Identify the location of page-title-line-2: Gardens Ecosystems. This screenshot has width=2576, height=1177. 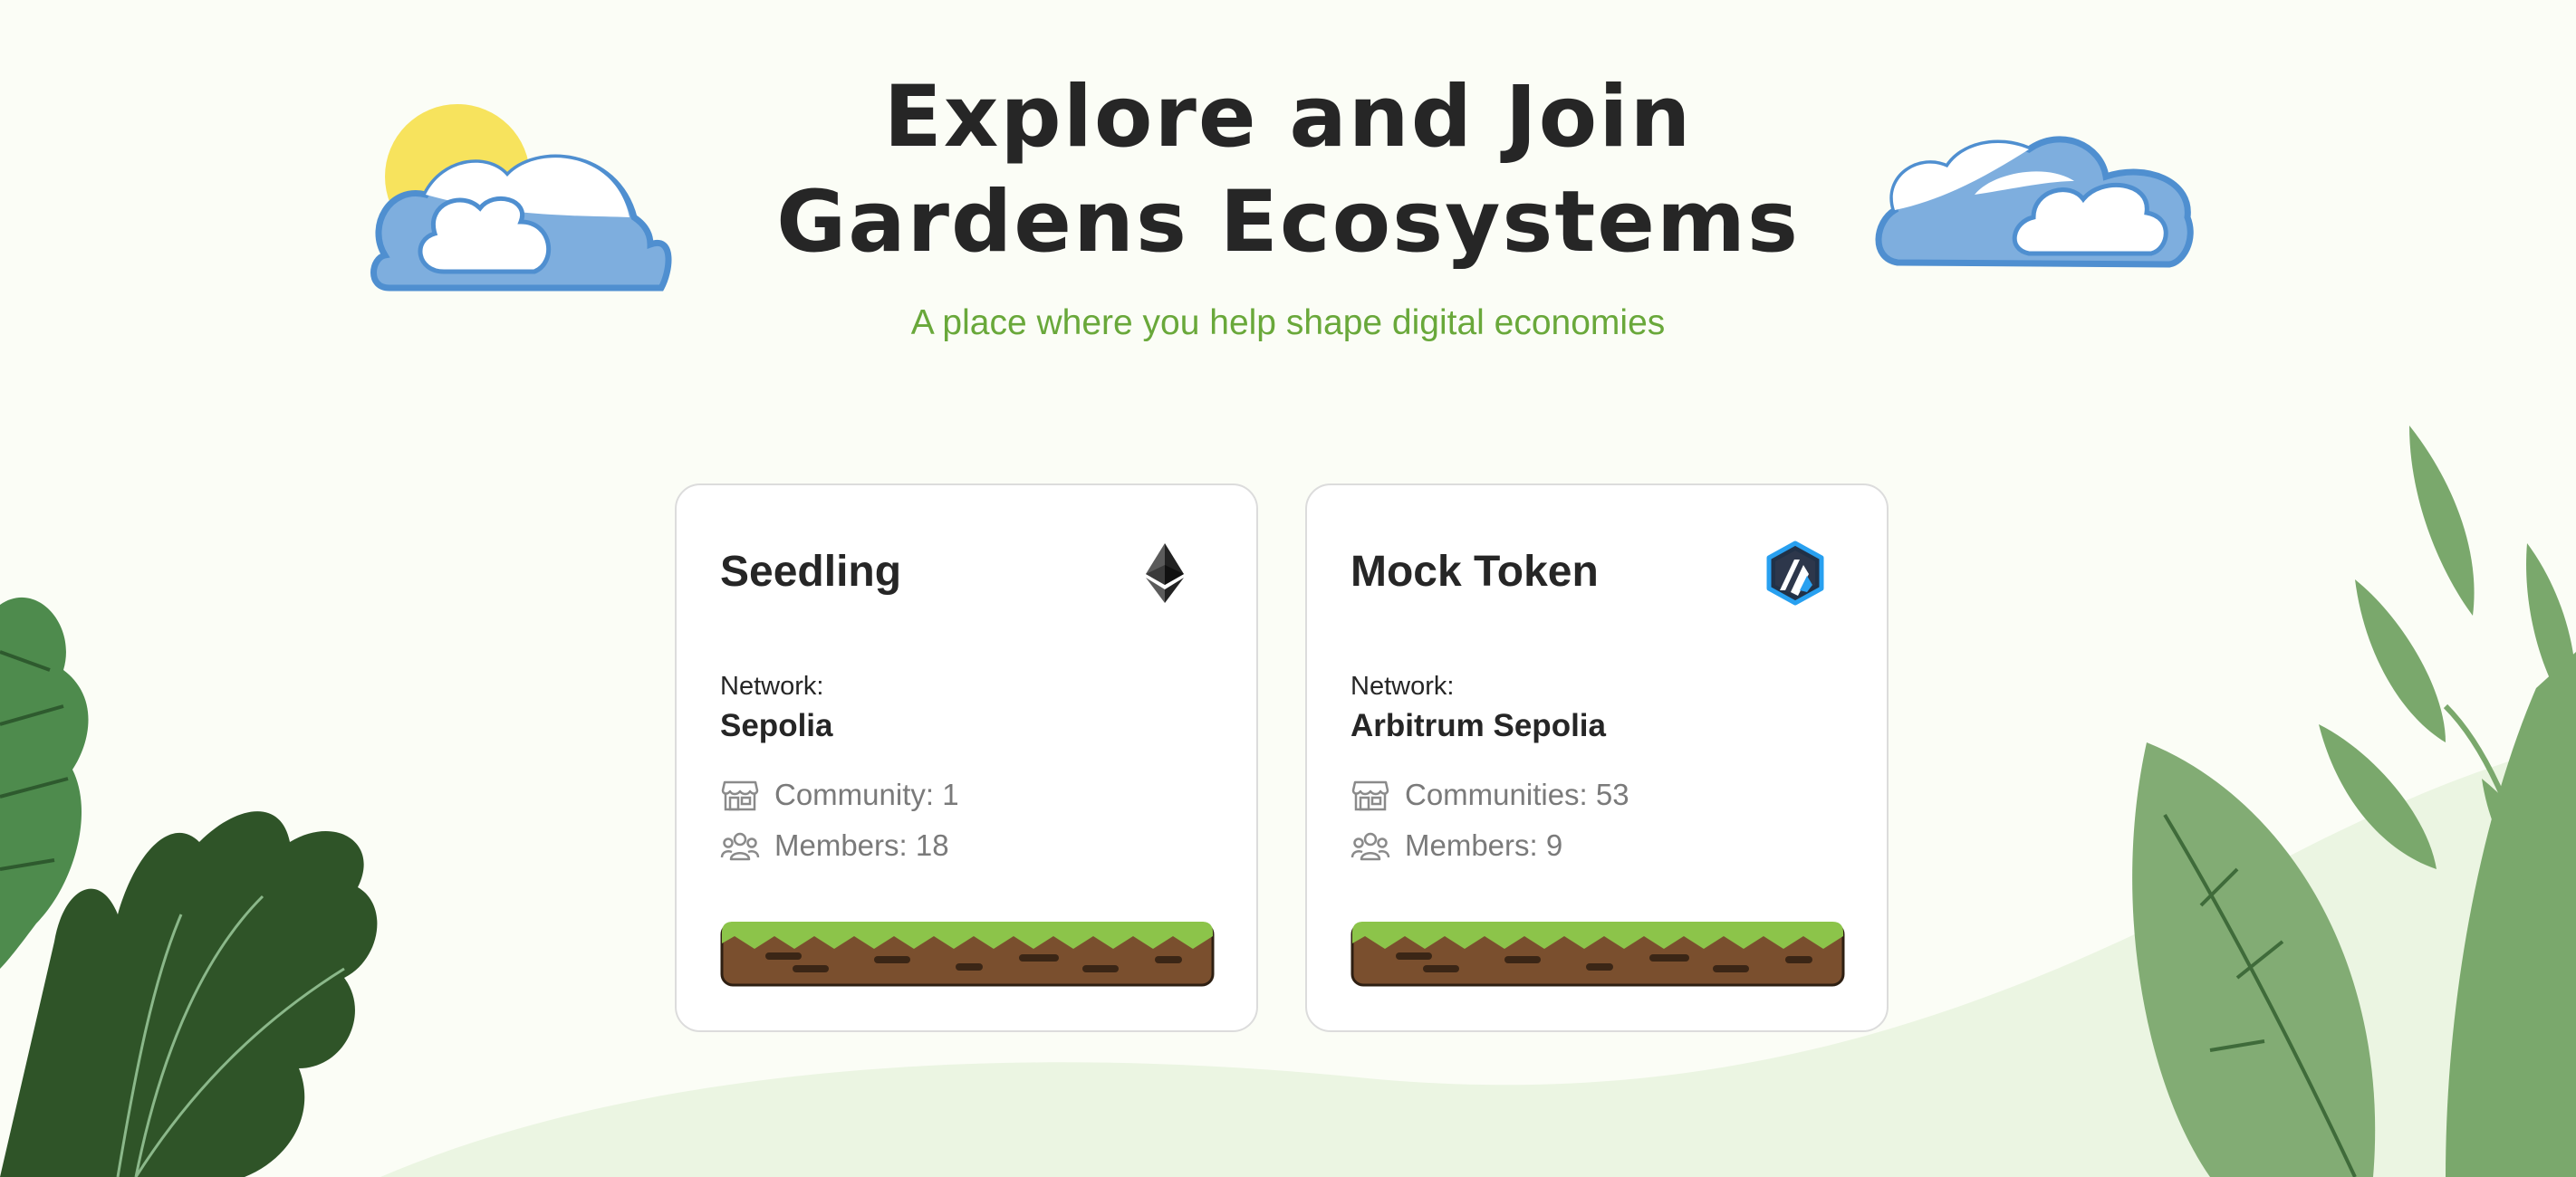
(1288, 222).